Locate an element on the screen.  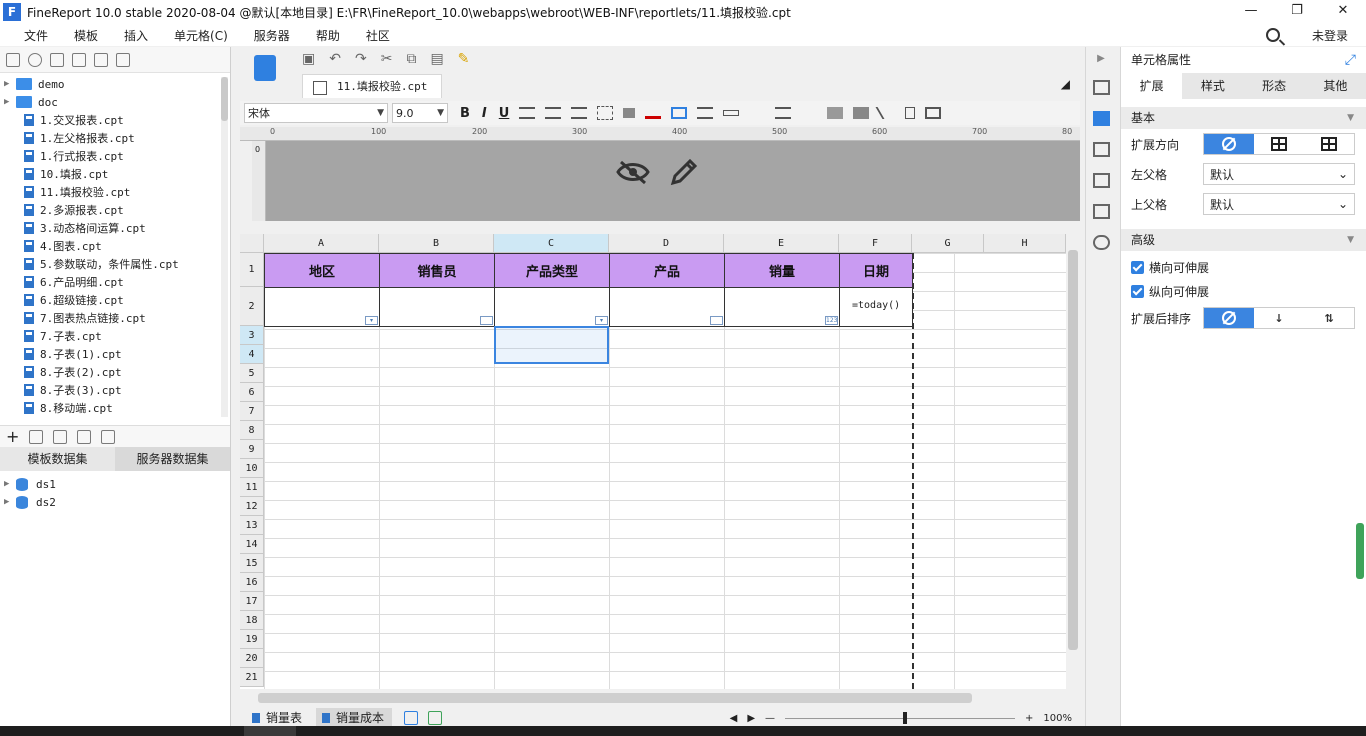
row-header: 17 is located at coordinates (252, 601).